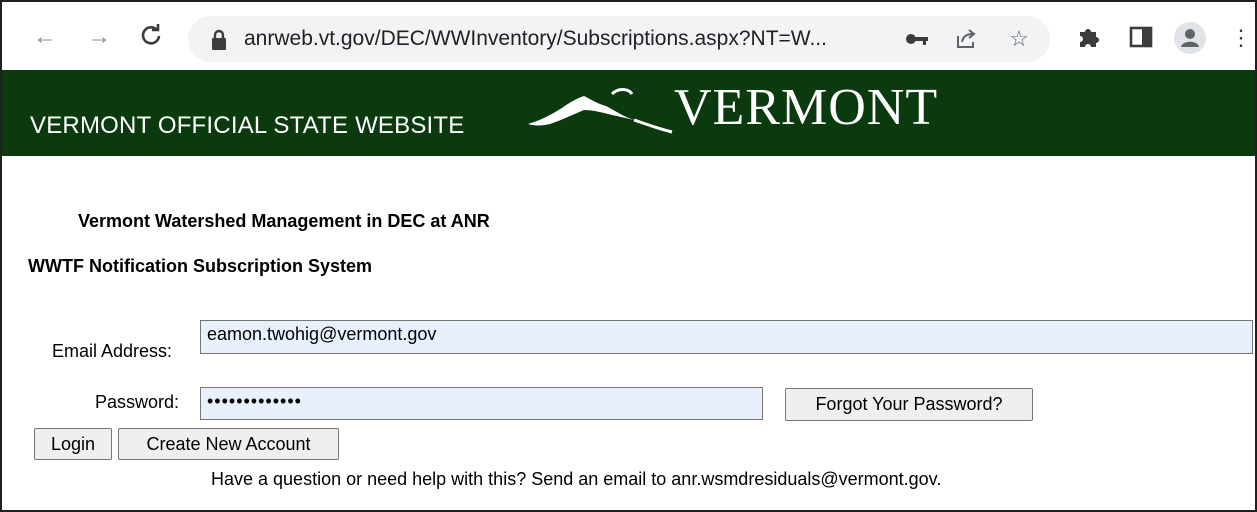  I want to click on forward-arrow-icon: →, so click(99, 37).